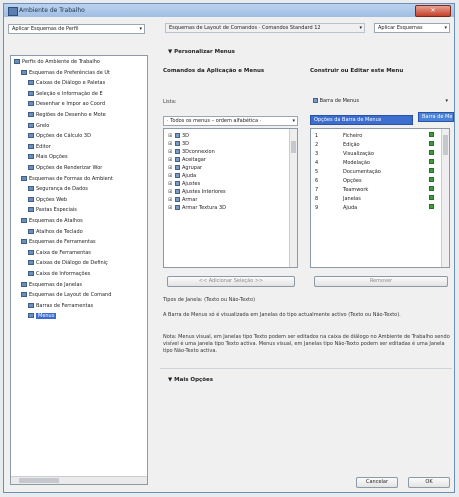  I want to click on command-row: ⊞ Agrupar, so click(185, 168).